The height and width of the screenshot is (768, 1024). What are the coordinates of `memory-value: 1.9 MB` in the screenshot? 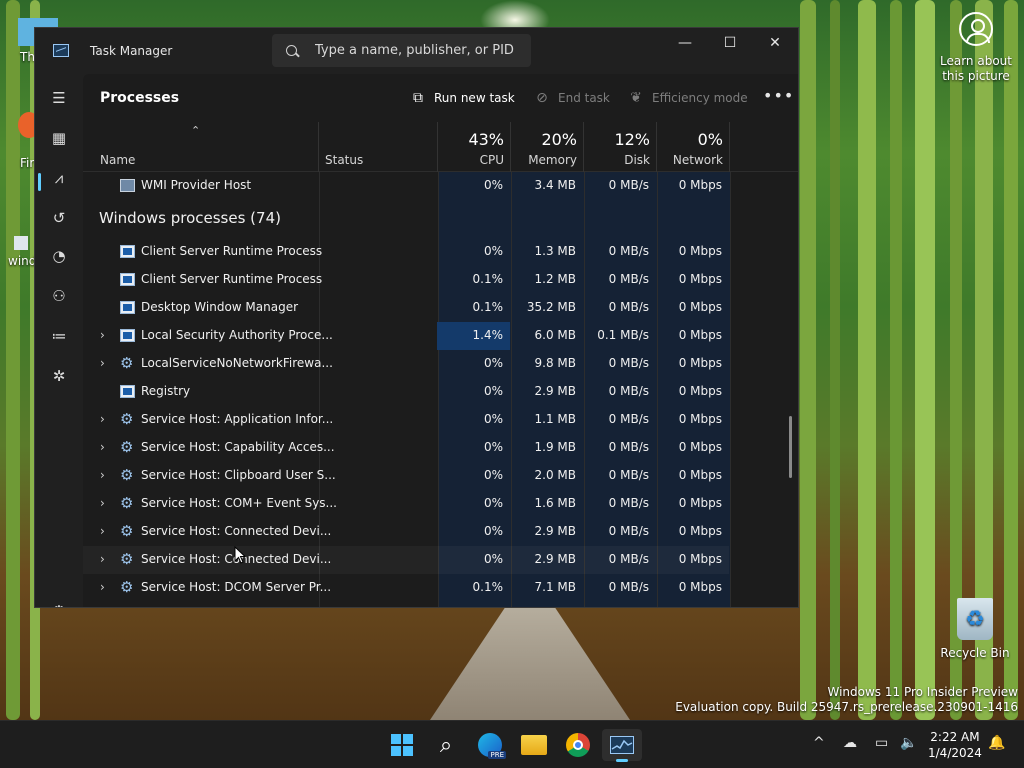 It's located at (555, 447).